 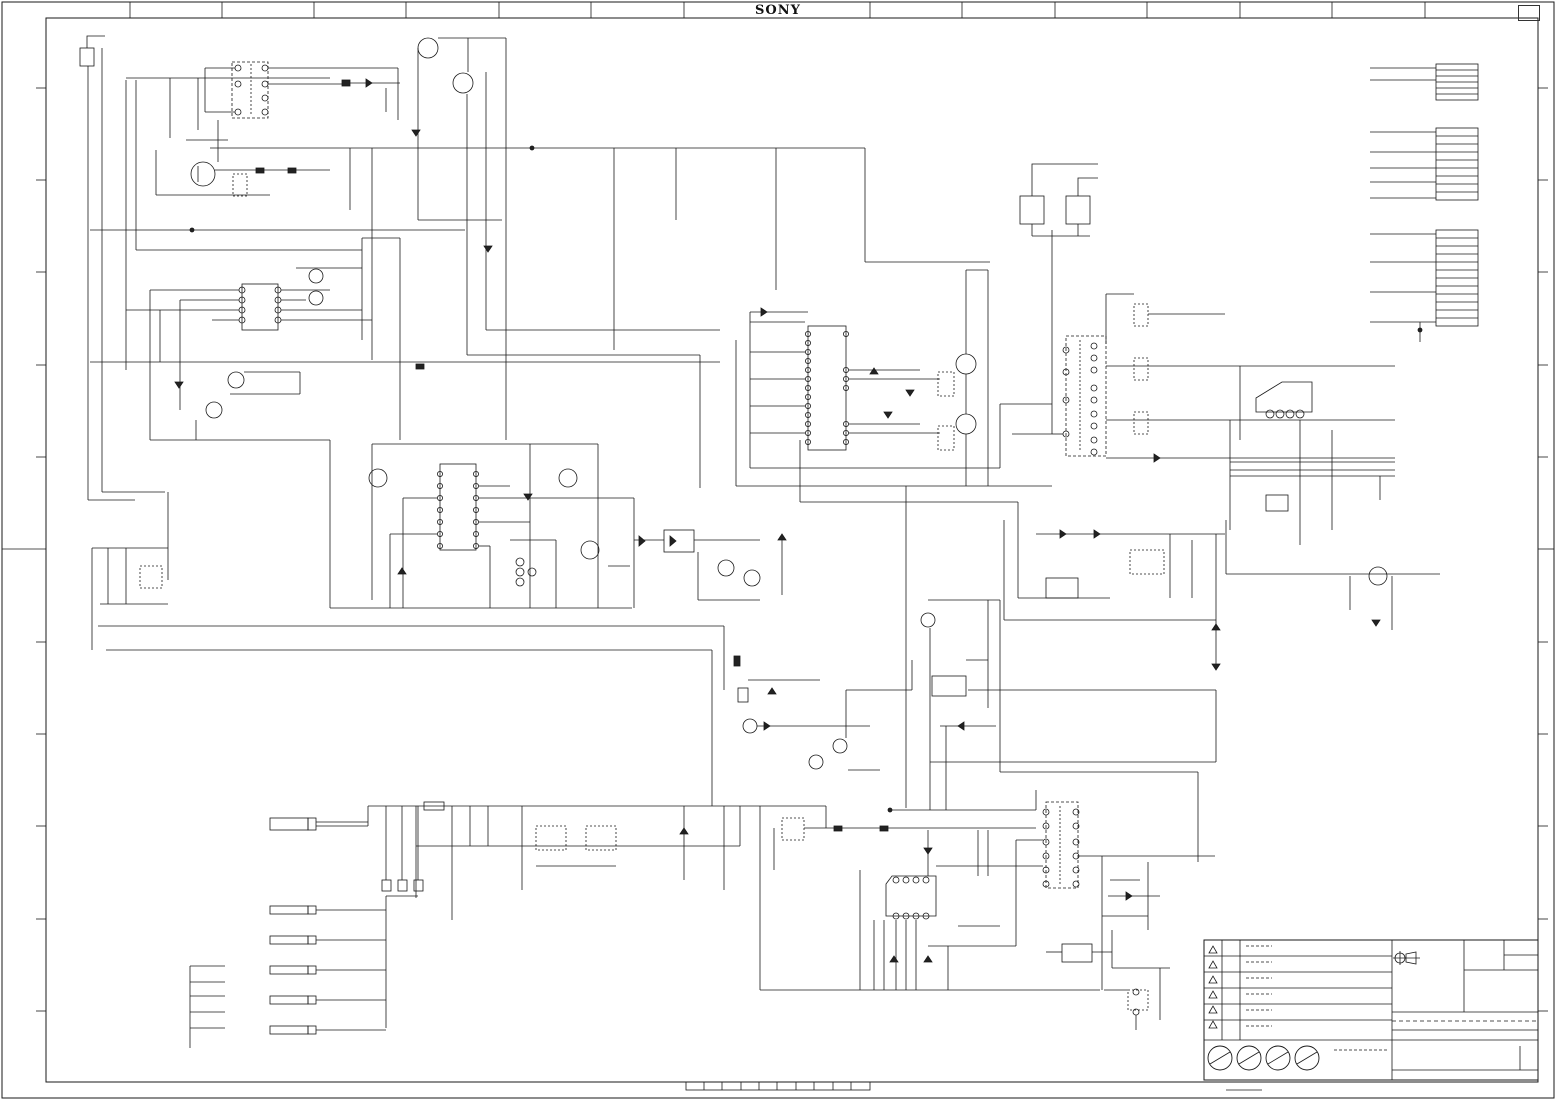 What do you see at coordinates (1263, 1058) in the screenshot?
I see `approval-stamps` at bounding box center [1263, 1058].